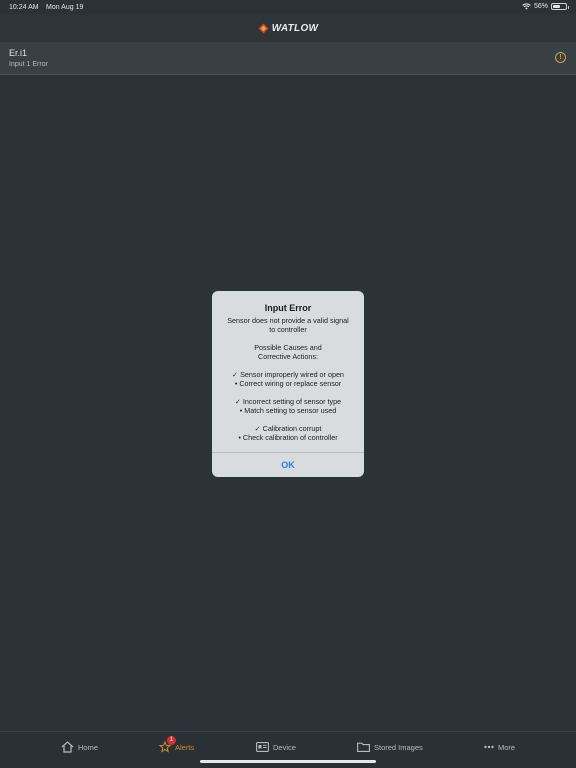 This screenshot has width=576, height=768. Describe the element at coordinates (363, 747) in the screenshot. I see `folder-icon` at that location.